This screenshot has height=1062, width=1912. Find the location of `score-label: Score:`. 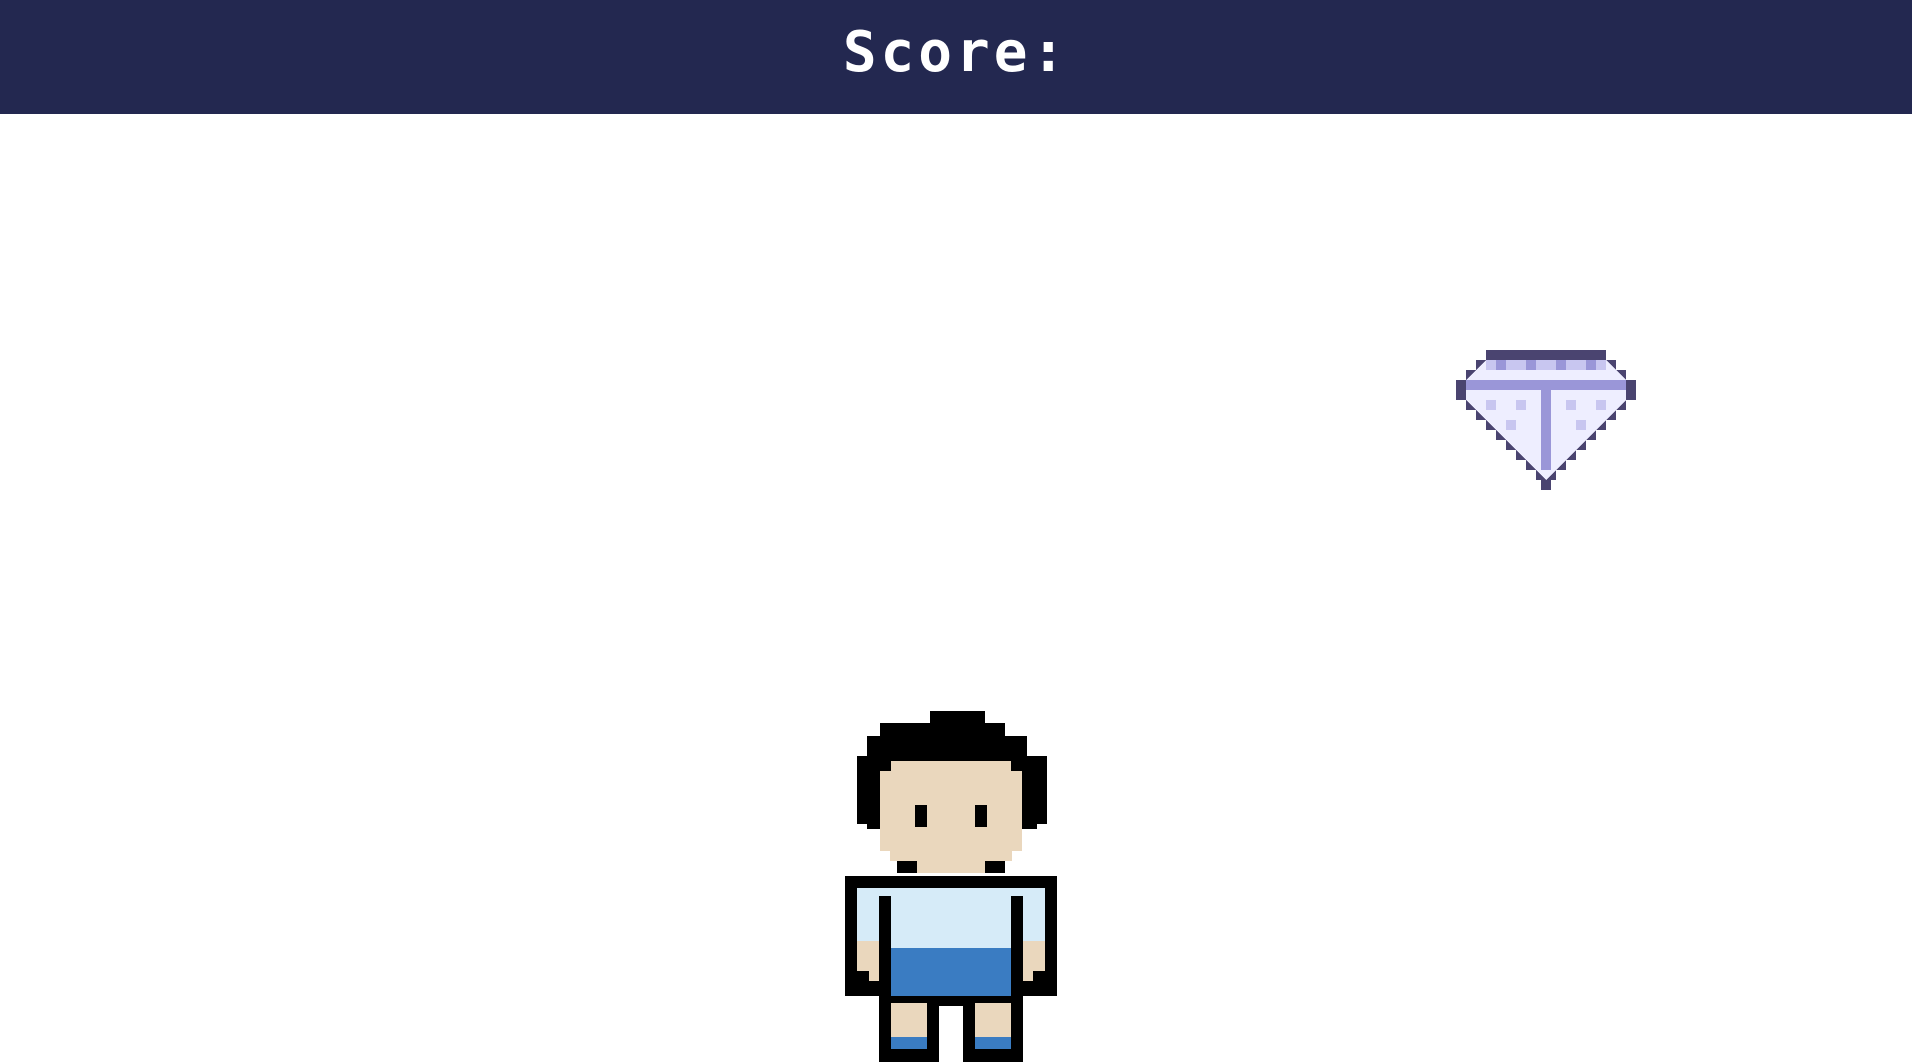

score-label: Score: is located at coordinates (956, 52).